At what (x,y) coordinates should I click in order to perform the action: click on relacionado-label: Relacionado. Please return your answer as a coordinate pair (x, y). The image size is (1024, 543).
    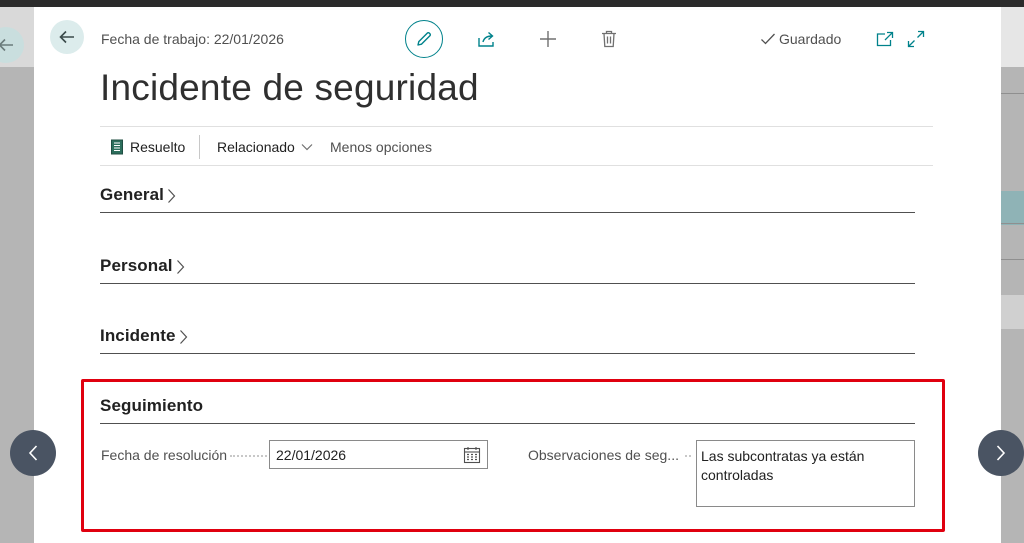
    Looking at the image, I should click on (256, 146).